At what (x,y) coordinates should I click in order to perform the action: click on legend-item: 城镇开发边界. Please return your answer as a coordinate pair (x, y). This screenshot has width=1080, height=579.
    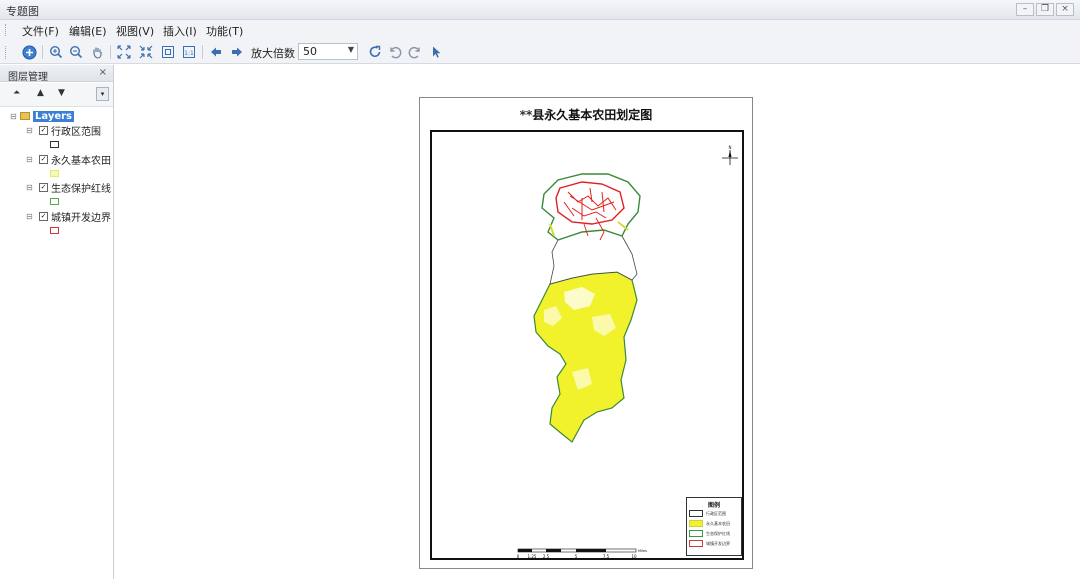
    Looking at the image, I should click on (709, 543).